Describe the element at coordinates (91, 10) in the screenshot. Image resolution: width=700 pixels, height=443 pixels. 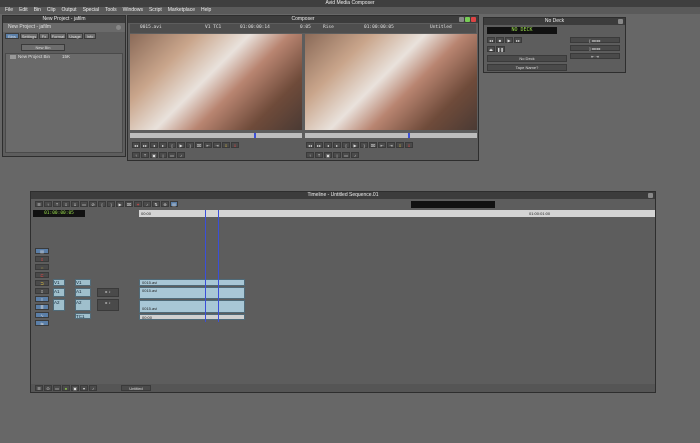
I see `menu-special: Special` at that location.